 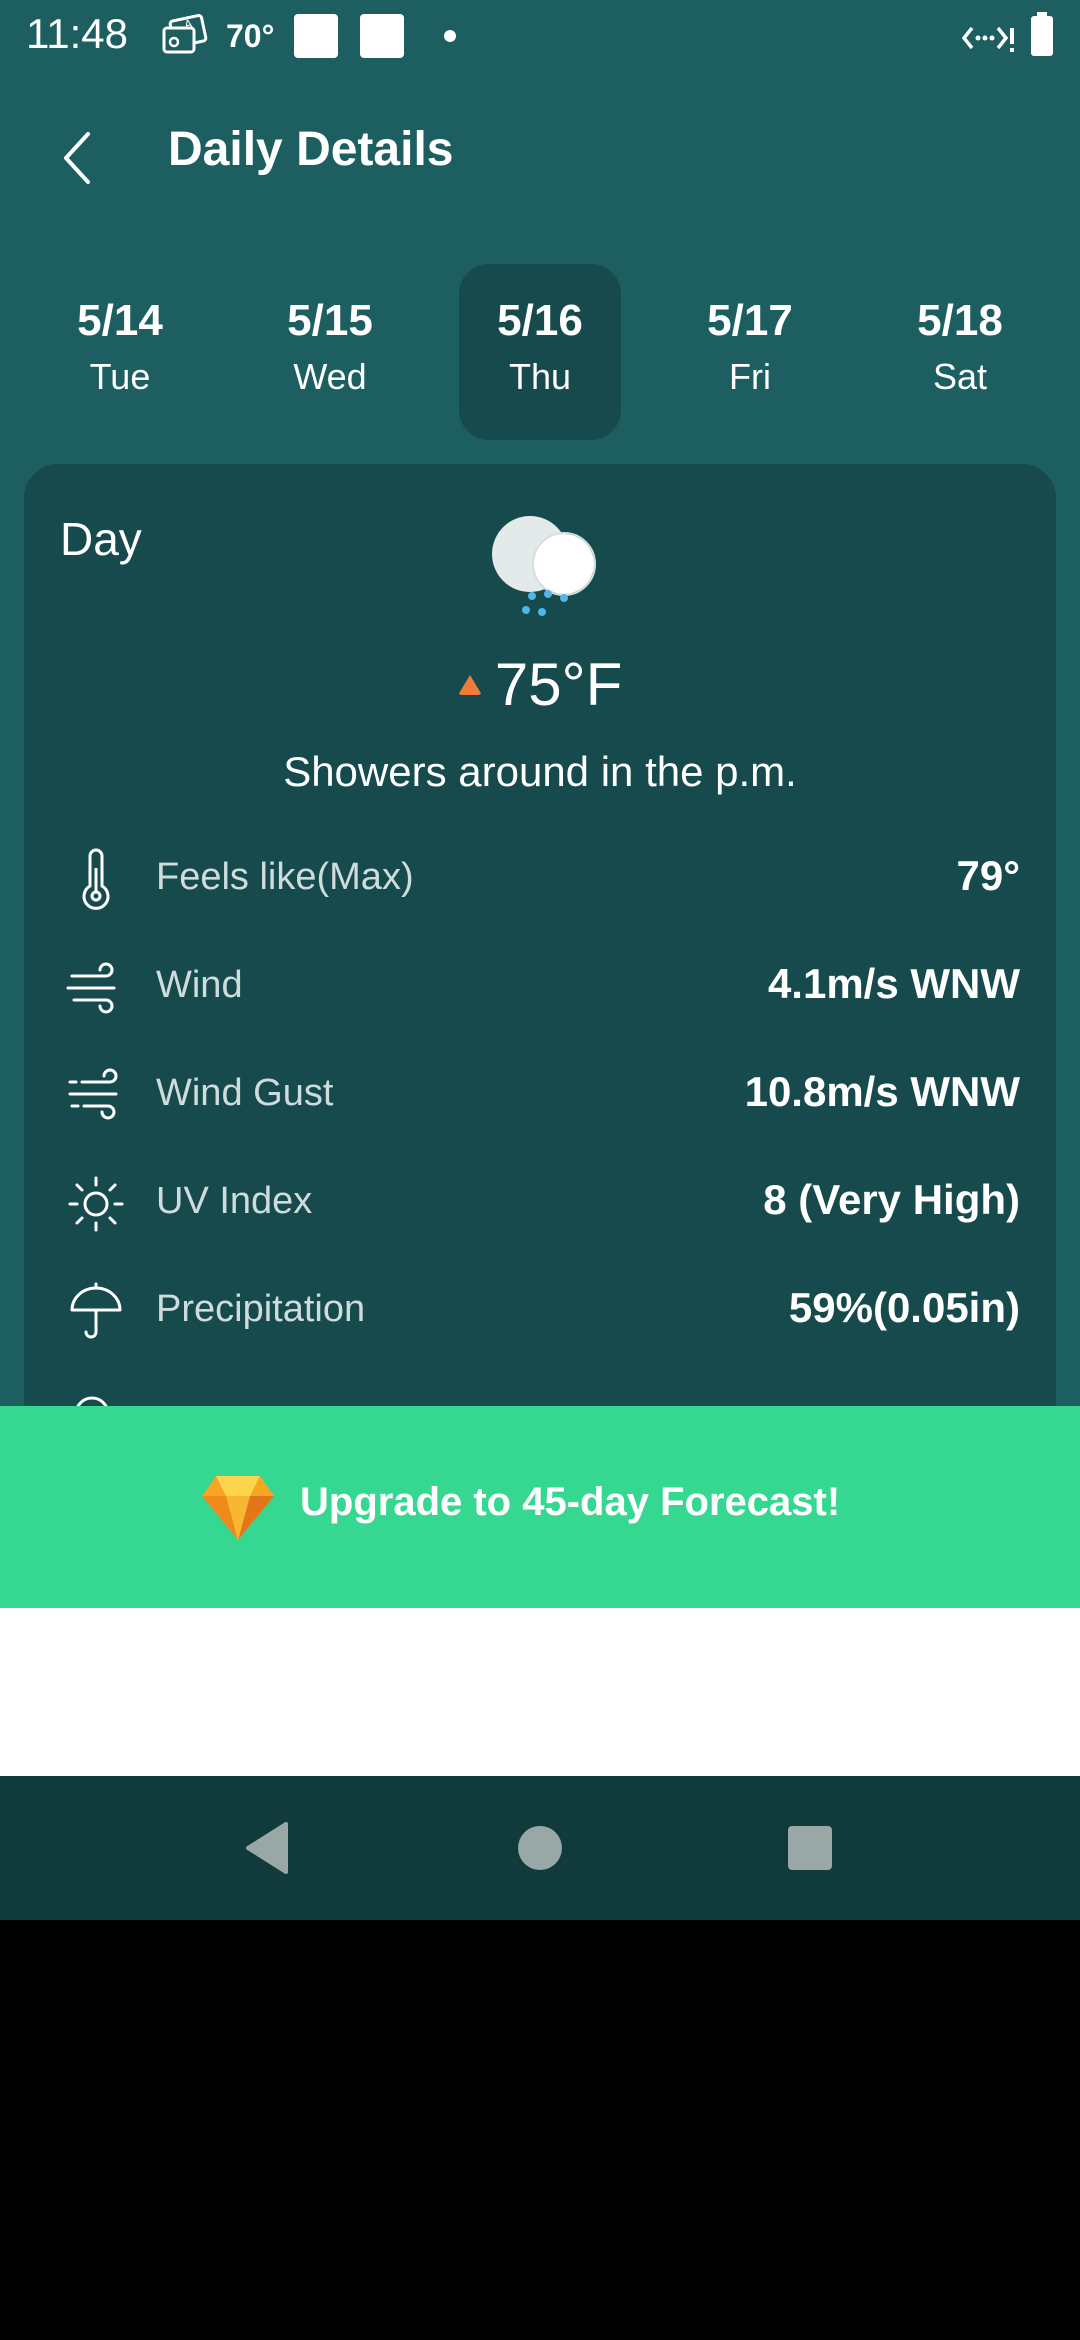 I want to click on upgrade-banner: Upgrade to 45-day Forecast!, so click(x=540, y=1507).